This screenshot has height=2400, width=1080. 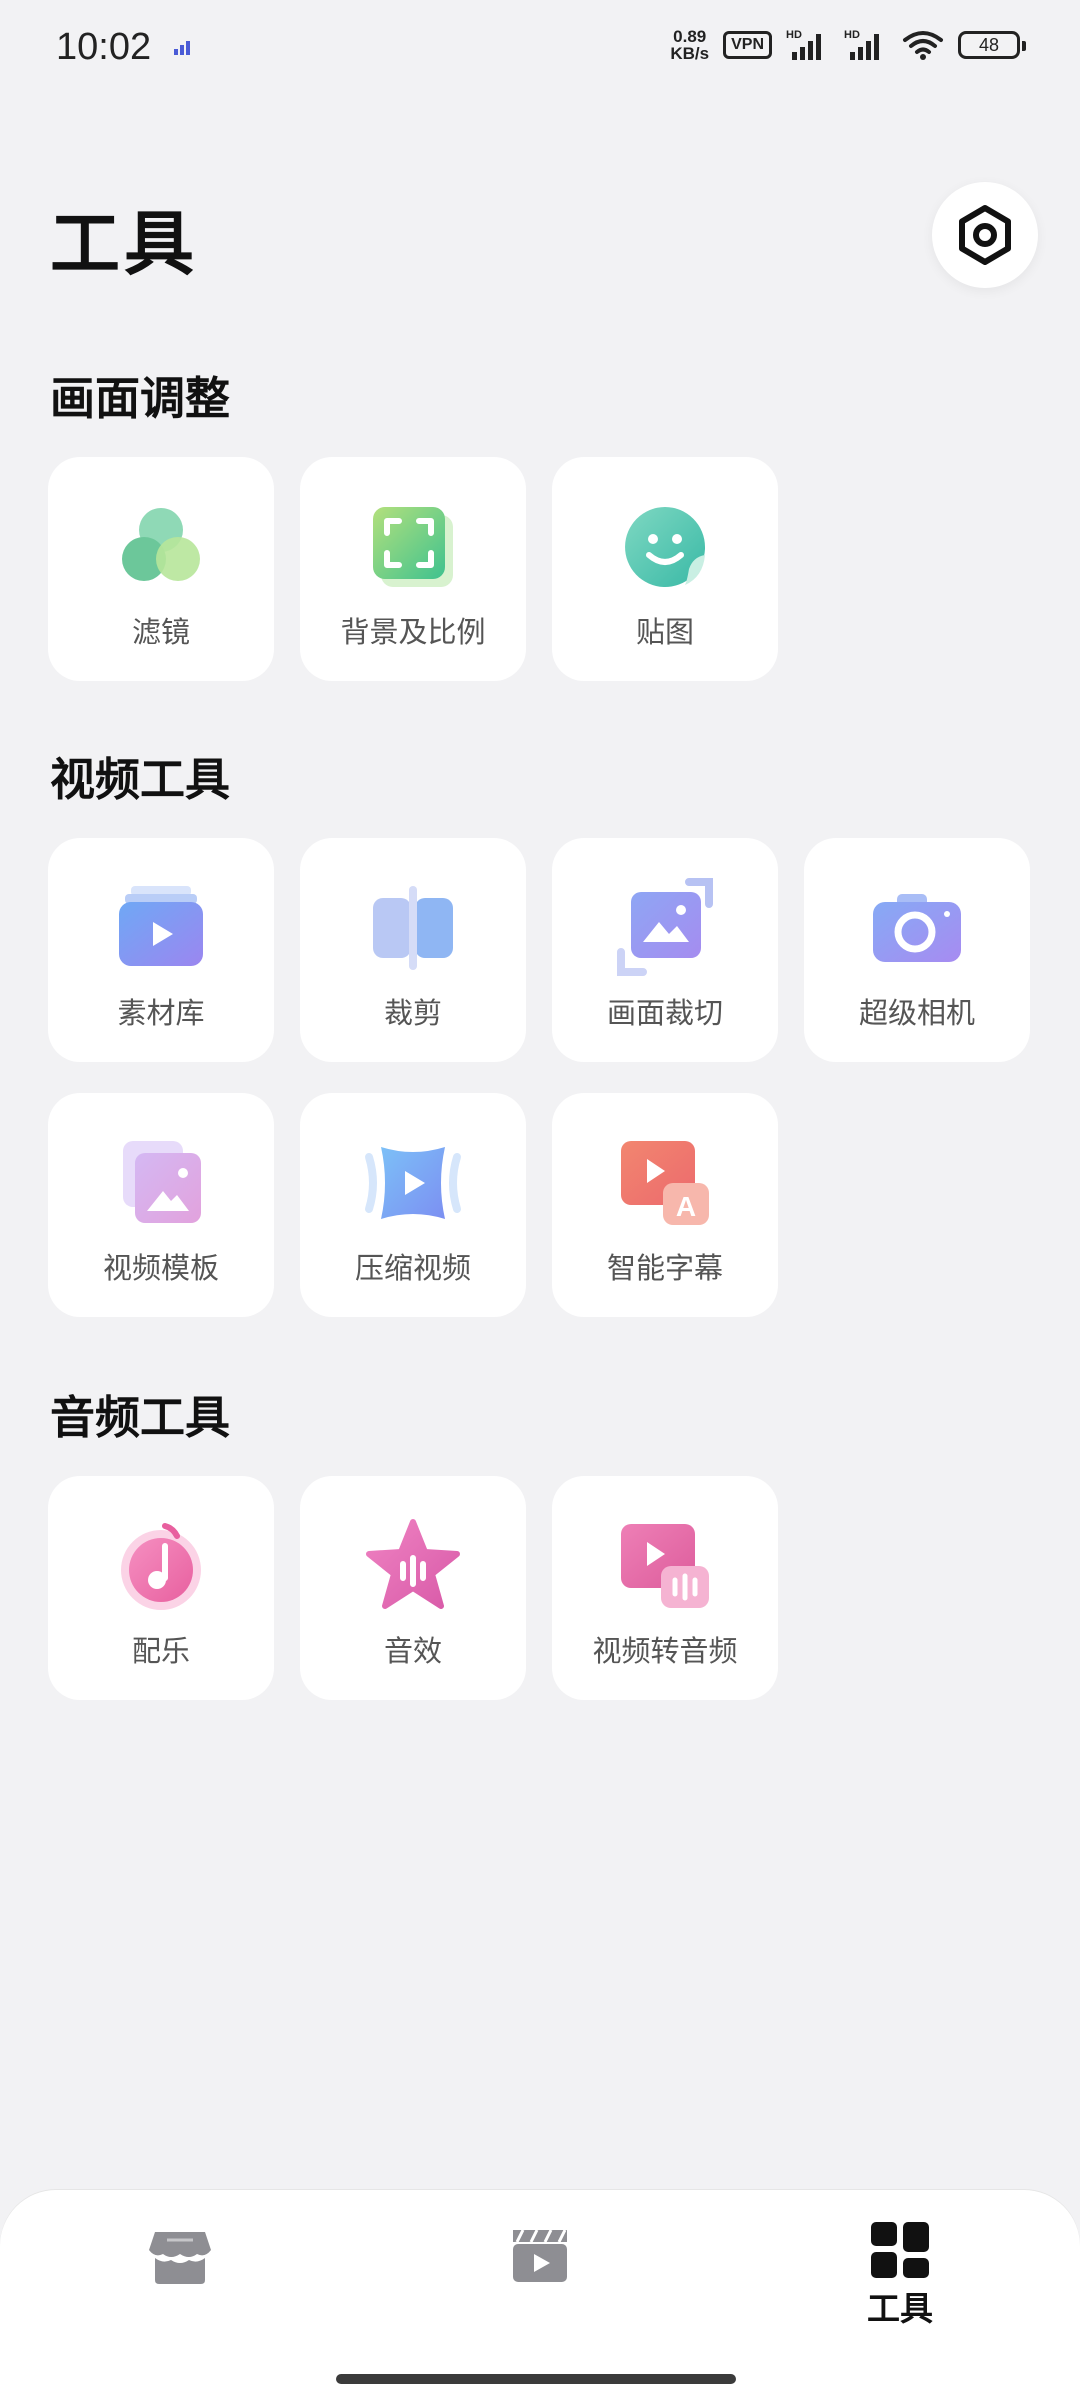 I want to click on sound-effect-icon, so click(x=413, y=1564).